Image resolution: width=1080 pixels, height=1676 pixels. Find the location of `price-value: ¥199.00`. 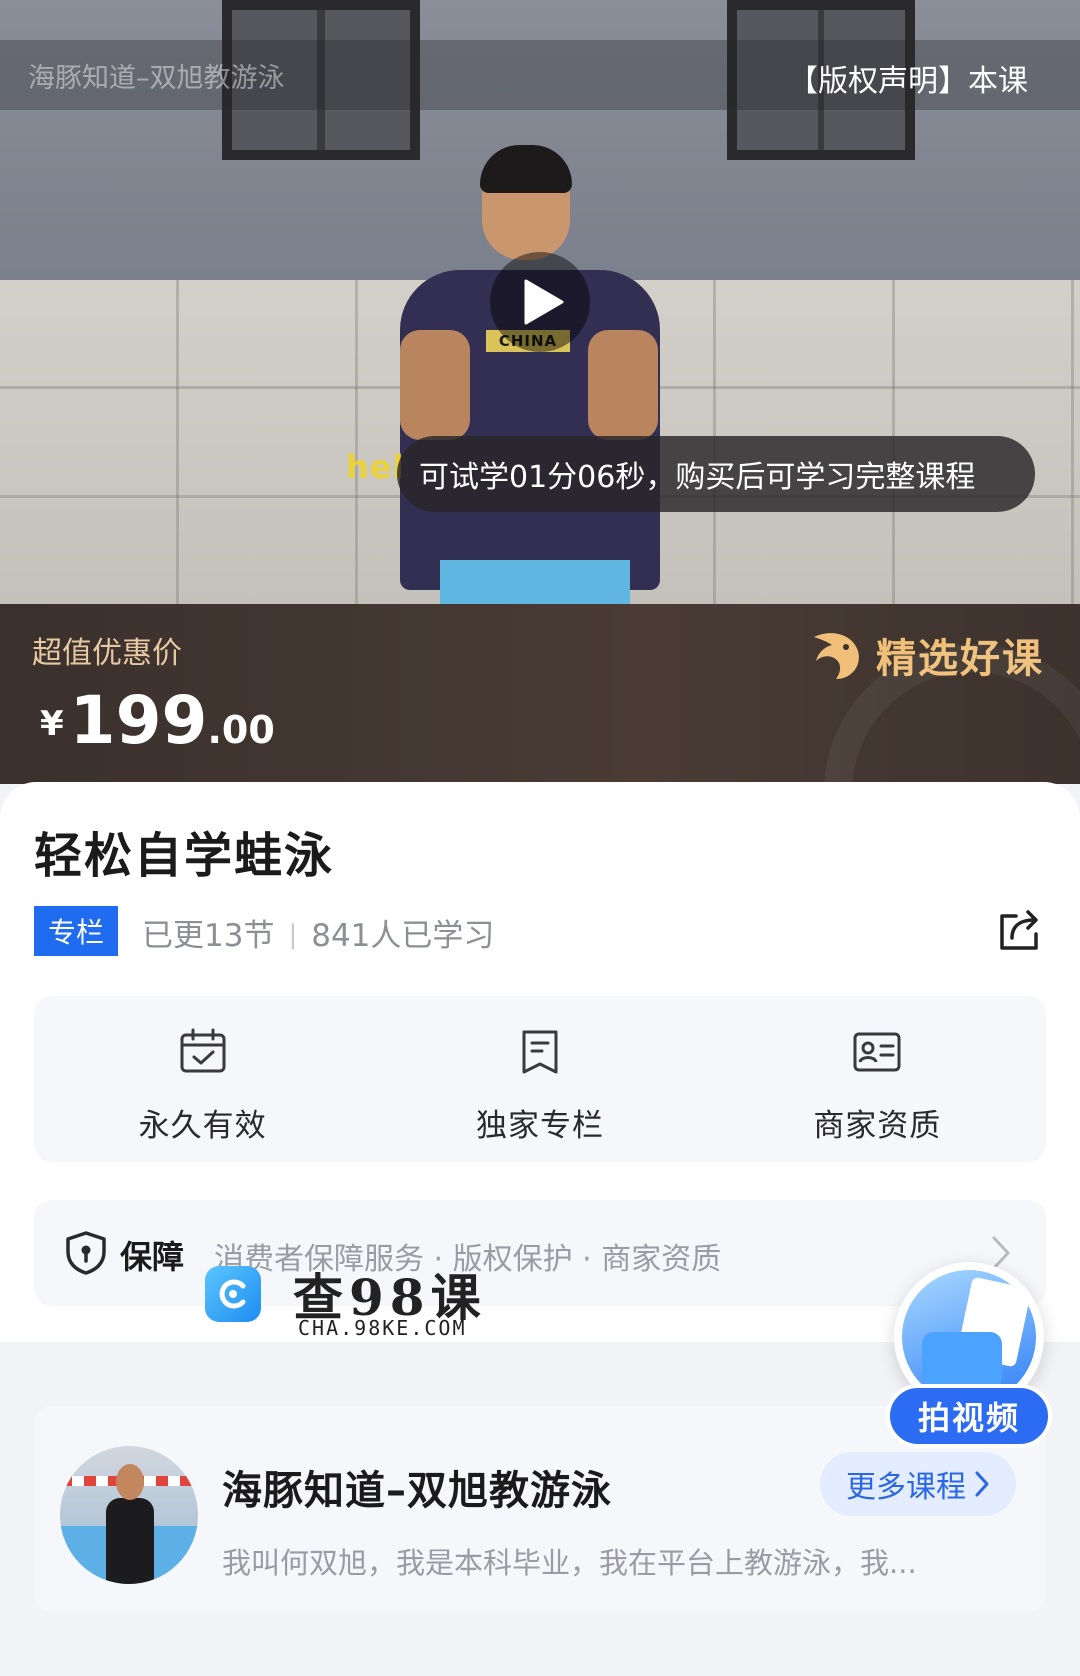

price-value: ¥199.00 is located at coordinates (157, 720).